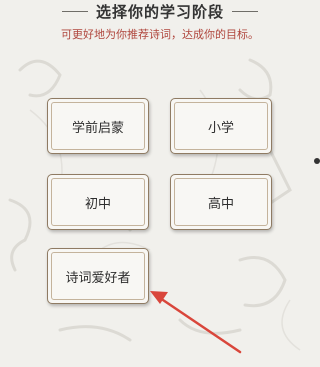 The height and width of the screenshot is (367, 320). I want to click on stage-option-label: 小学, so click(220, 128).